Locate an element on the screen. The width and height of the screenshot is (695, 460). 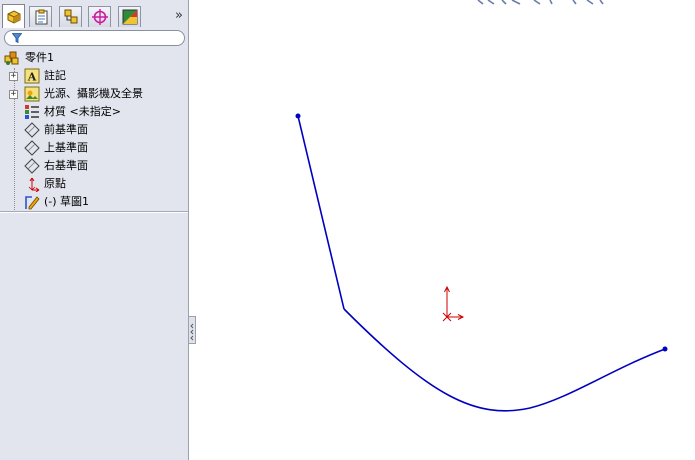
tab-display-manager is located at coordinates (129, 16).